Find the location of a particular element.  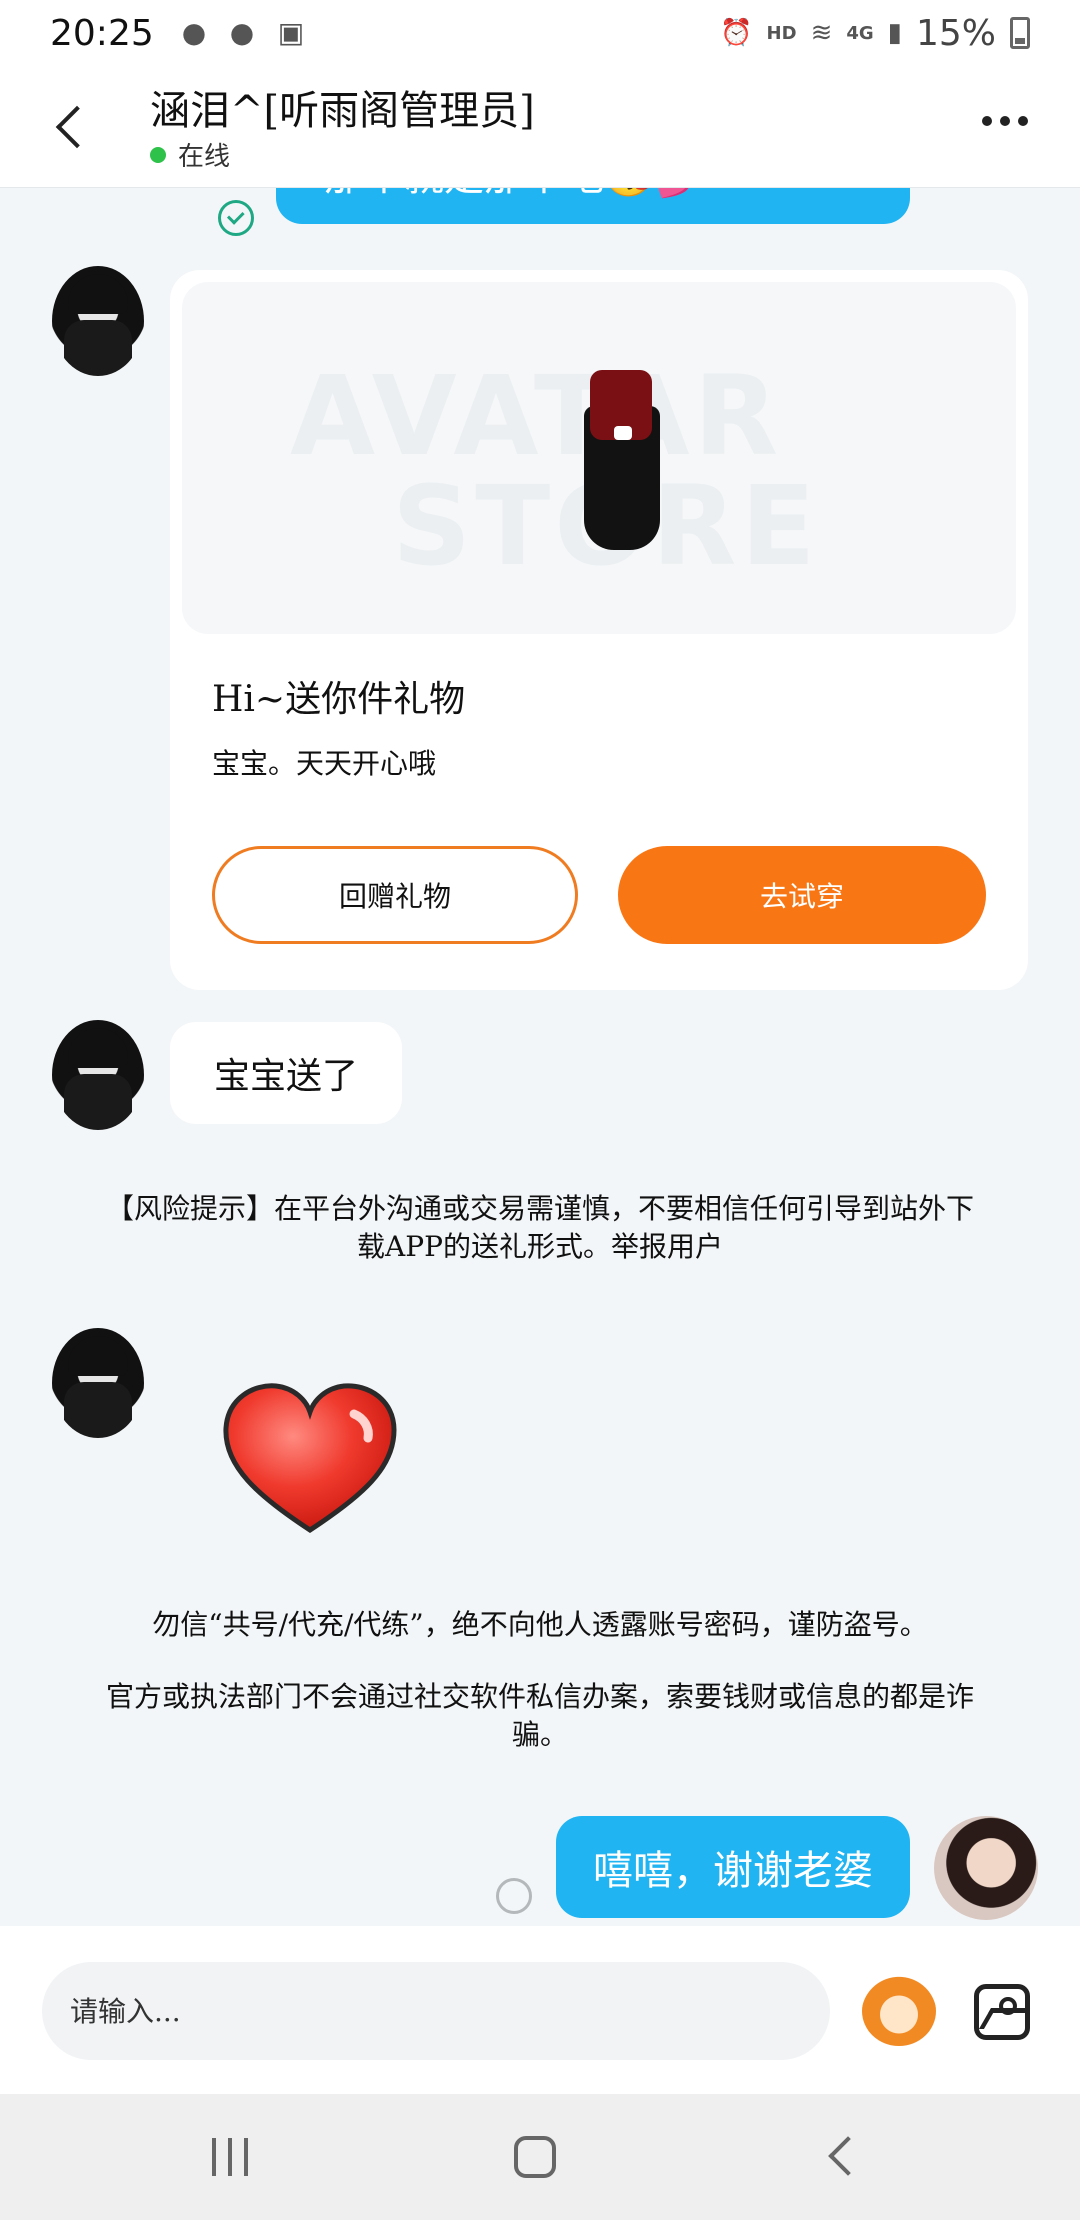

gift-title: Hi~送你件礼物 is located at coordinates (339, 699).